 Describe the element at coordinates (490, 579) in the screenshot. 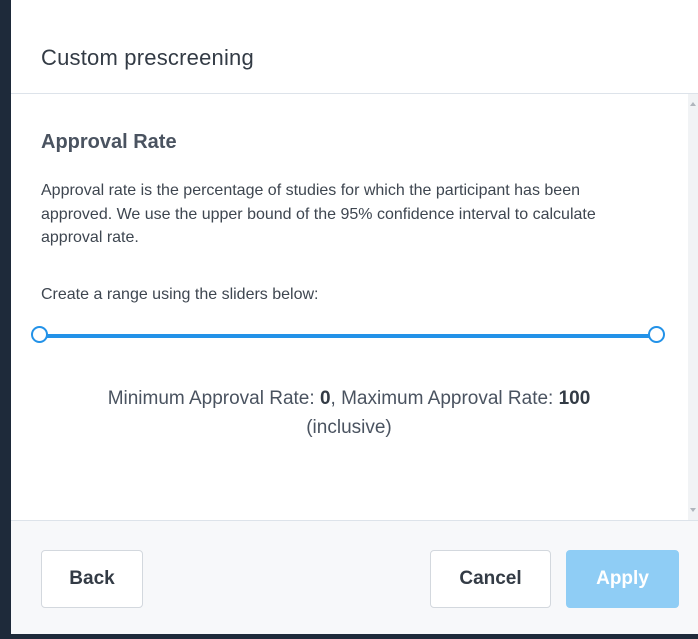

I see `cancel-button: Cancel` at that location.